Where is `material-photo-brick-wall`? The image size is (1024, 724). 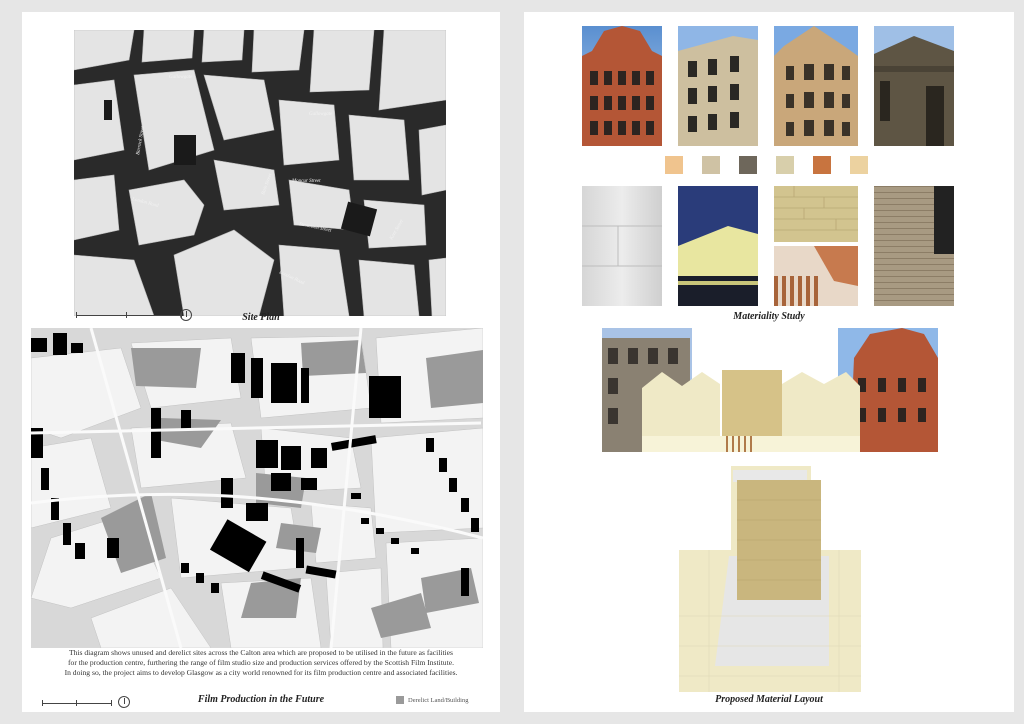 material-photo-brick-wall is located at coordinates (914, 246).